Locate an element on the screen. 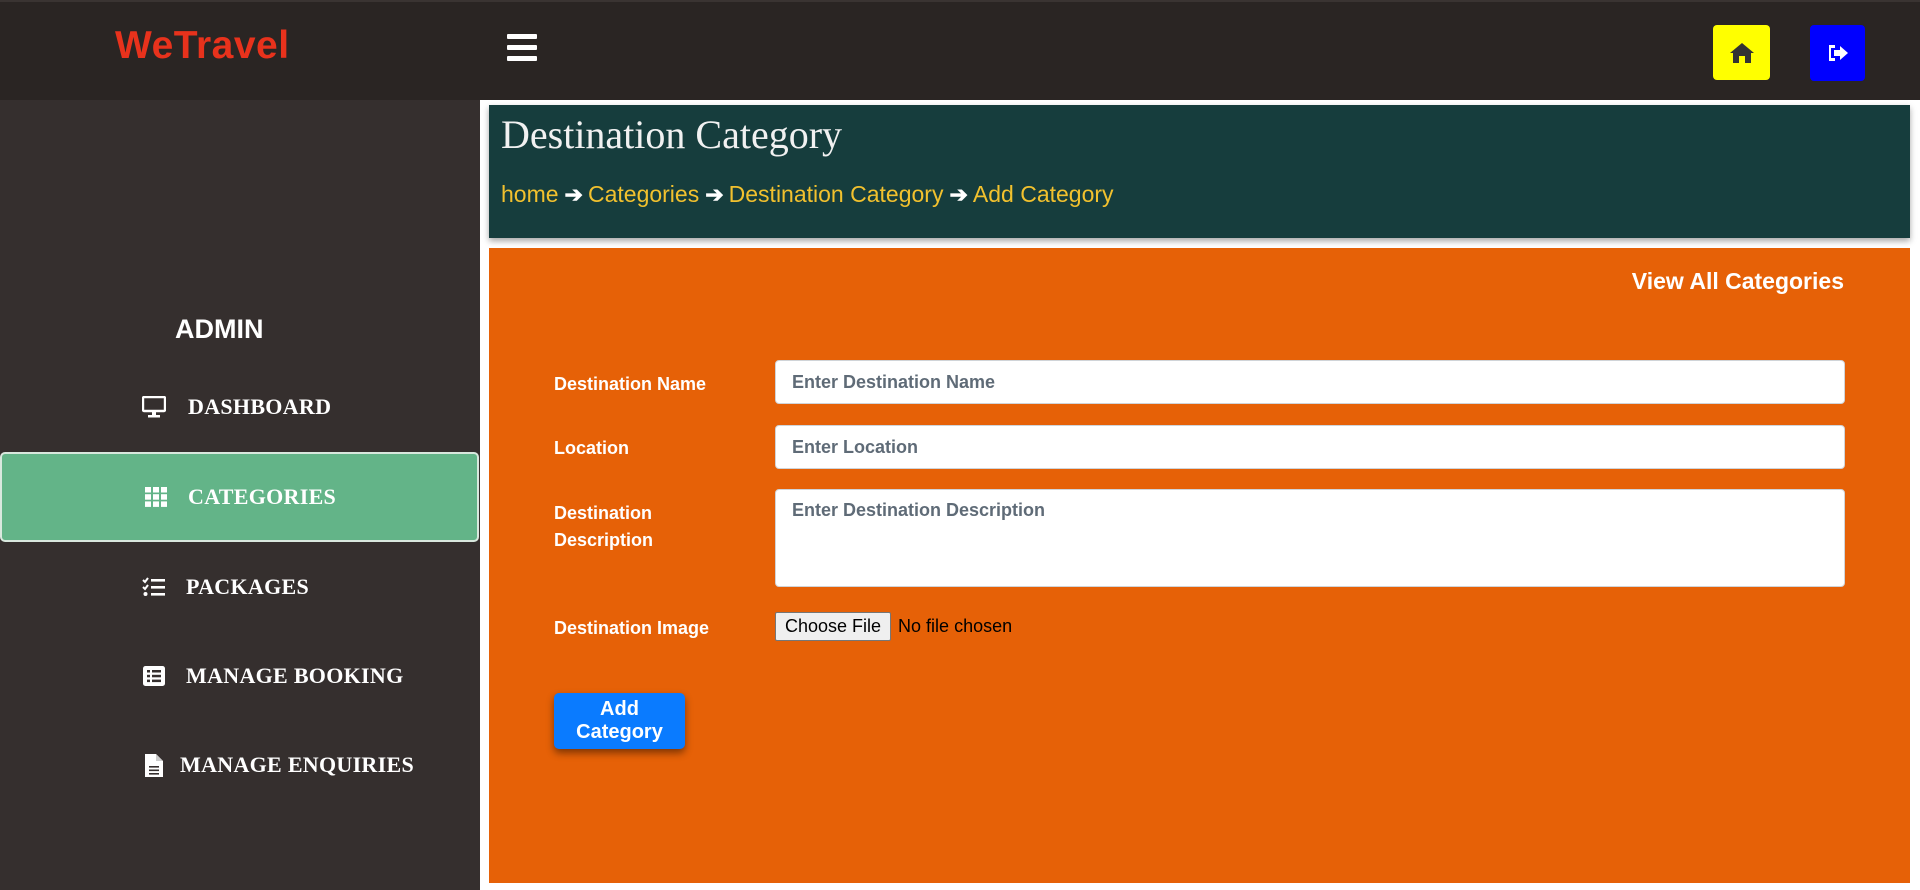 The image size is (1920, 890). logout-button is located at coordinates (1837, 53).